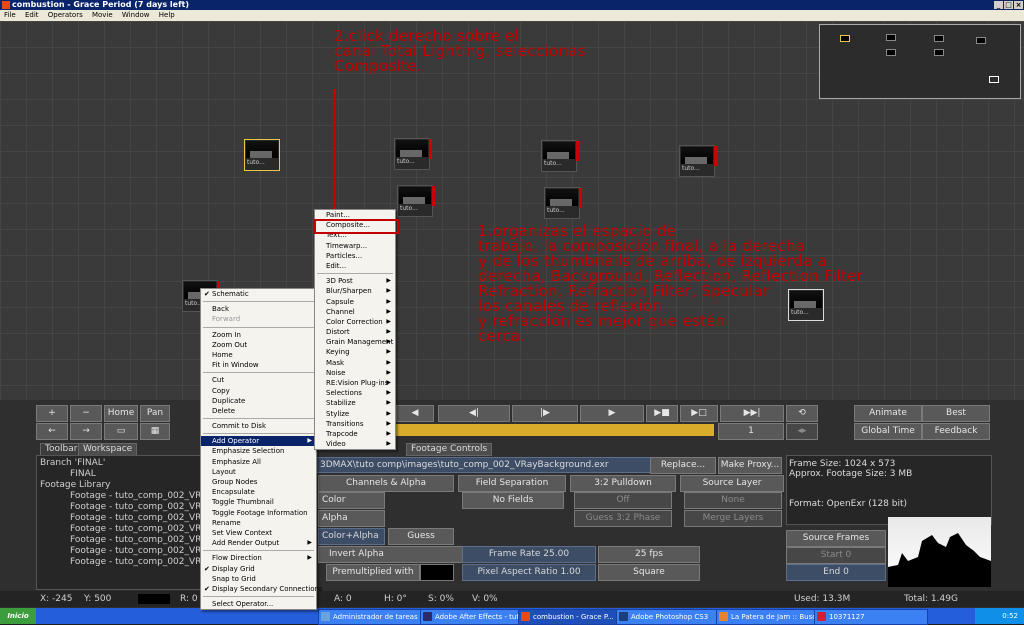 The width and height of the screenshot is (1024, 625). What do you see at coordinates (258, 472) in the screenshot?
I see `menu-item-layout: Layout` at bounding box center [258, 472].